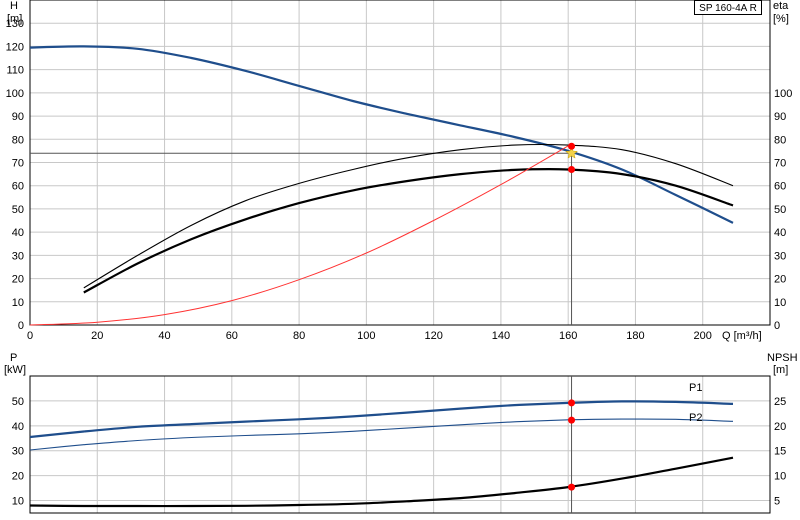 The height and width of the screenshot is (520, 800). Describe the element at coordinates (232, 336) in the screenshot. I see `x-tick-label: 60` at that location.